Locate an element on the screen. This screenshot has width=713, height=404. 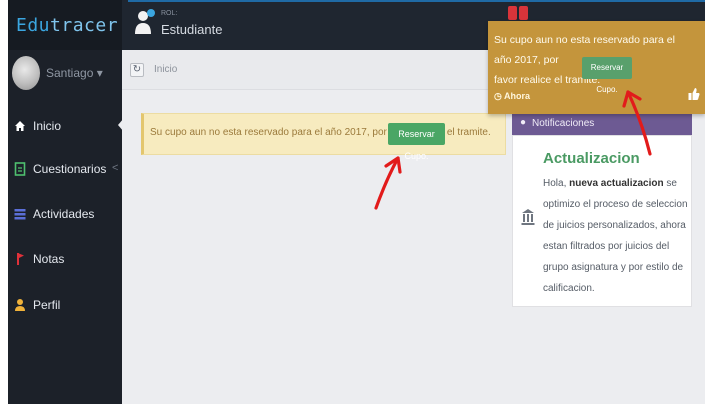
breadcrumb-item-inicio: Inicio is located at coordinates (165, 69).